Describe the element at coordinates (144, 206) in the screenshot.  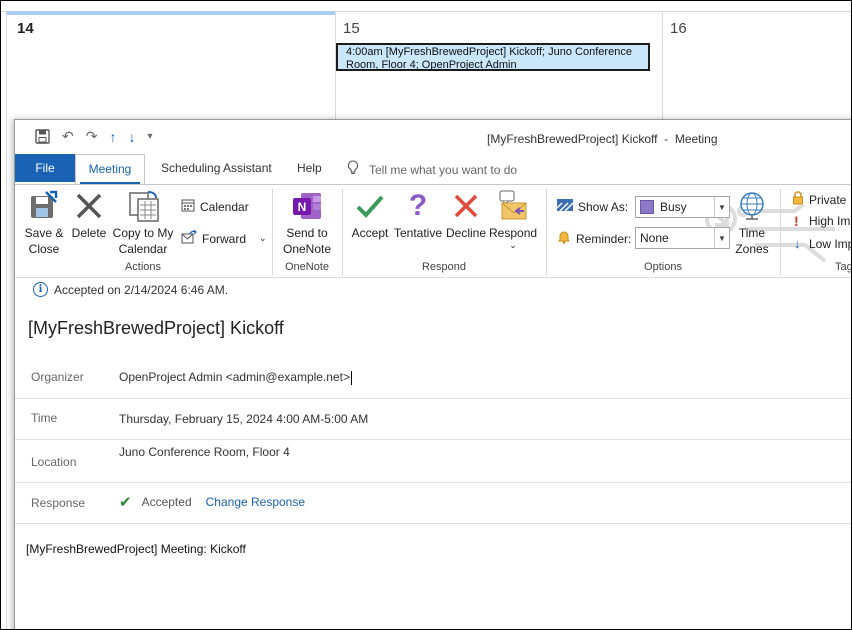
I see `calendar-copy-icon` at that location.